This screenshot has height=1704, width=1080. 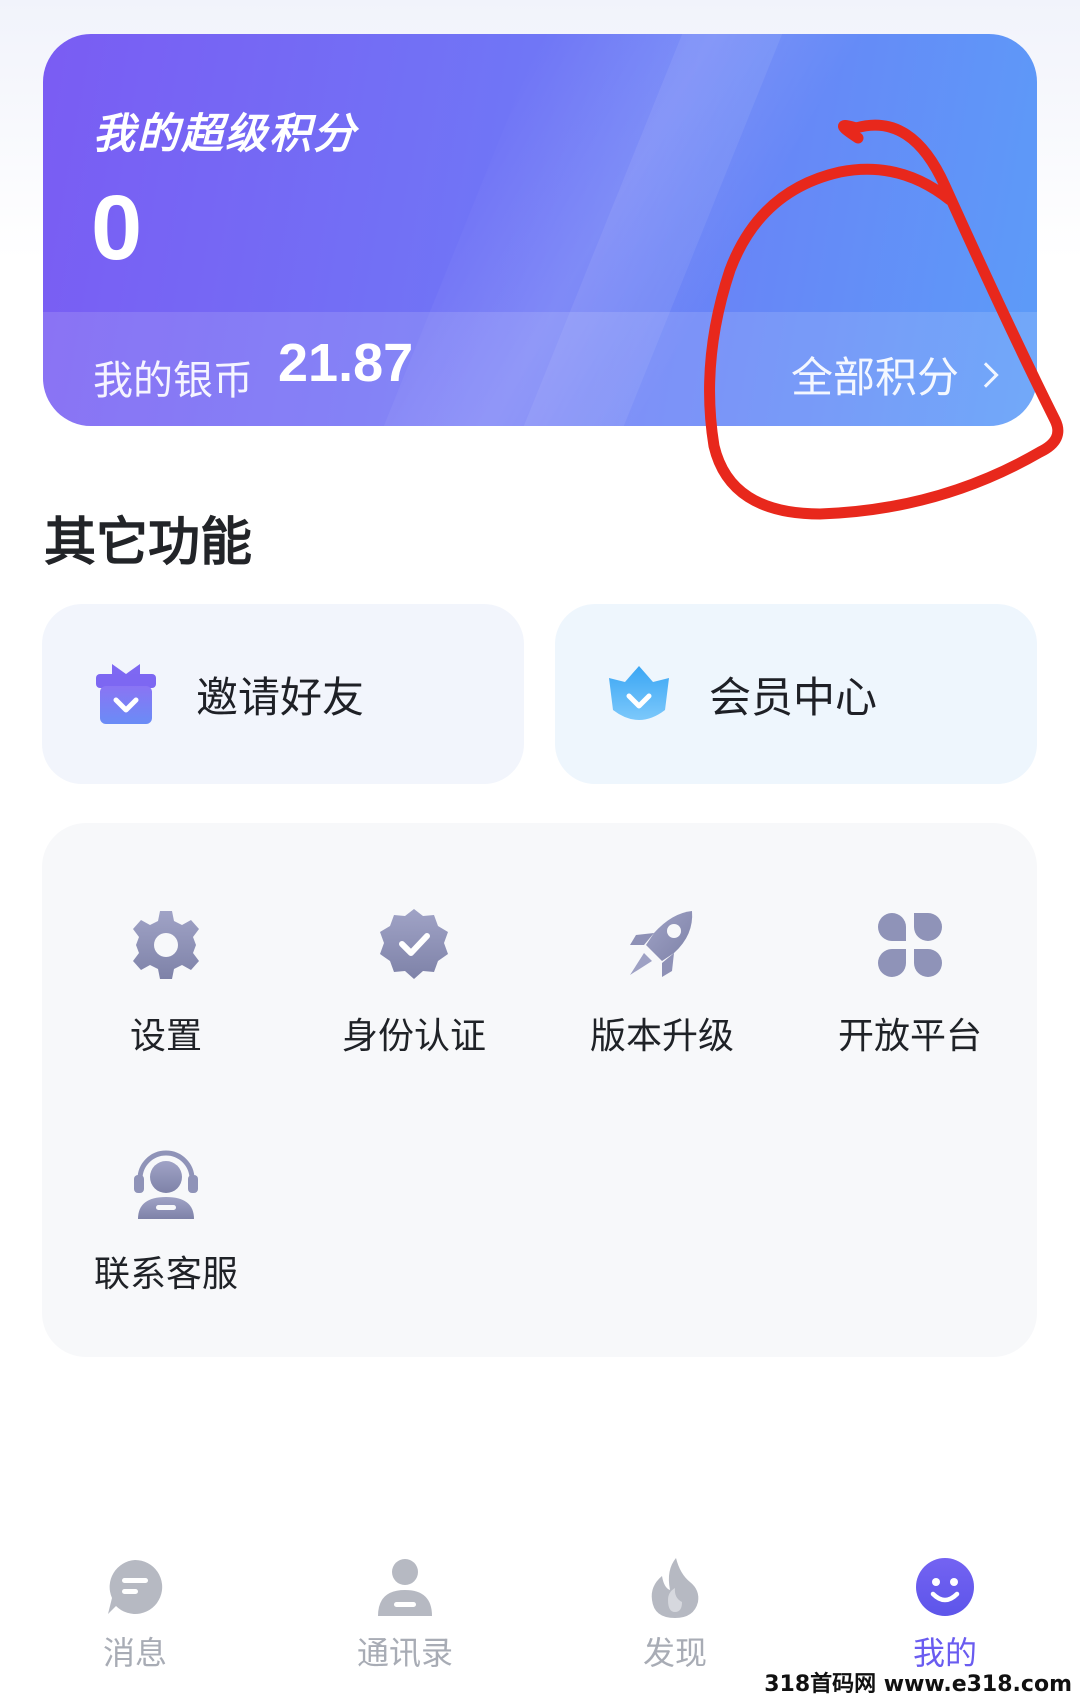 I want to click on contact-support-button: 联系客服, so click(x=166, y=1220).